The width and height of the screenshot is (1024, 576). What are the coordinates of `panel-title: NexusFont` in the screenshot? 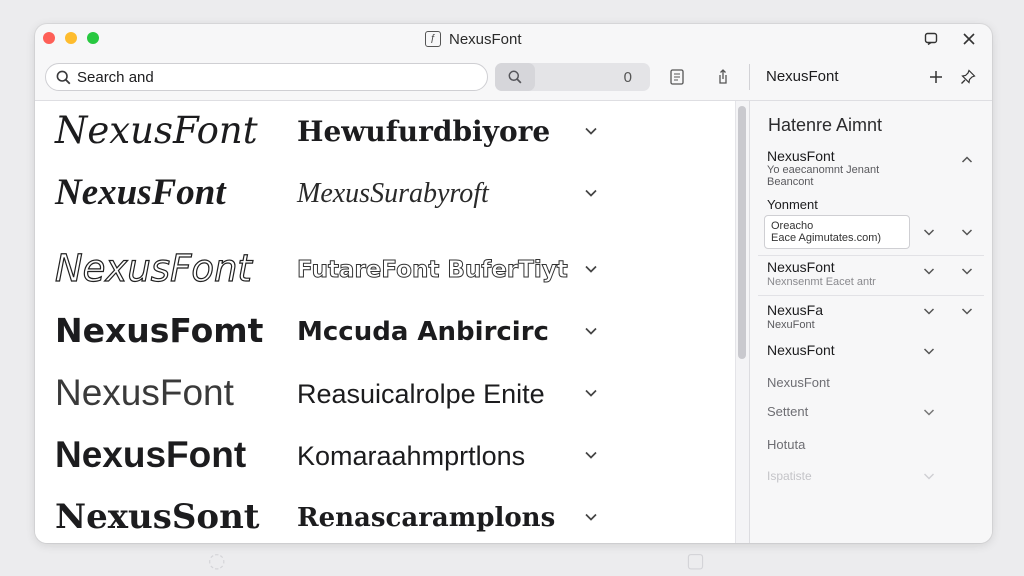 It's located at (802, 76).